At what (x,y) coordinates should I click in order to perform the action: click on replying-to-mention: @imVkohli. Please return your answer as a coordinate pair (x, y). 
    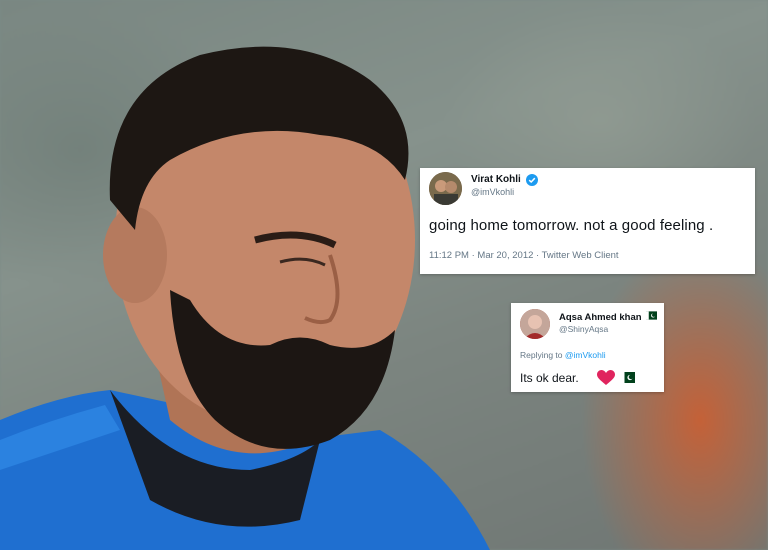
    Looking at the image, I should click on (585, 355).